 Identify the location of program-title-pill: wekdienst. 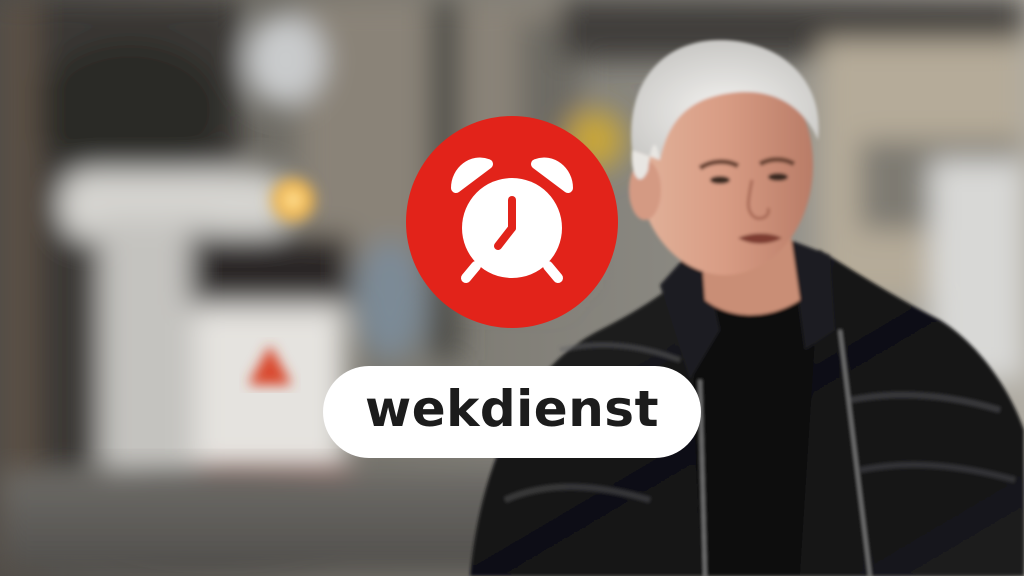
(512, 412).